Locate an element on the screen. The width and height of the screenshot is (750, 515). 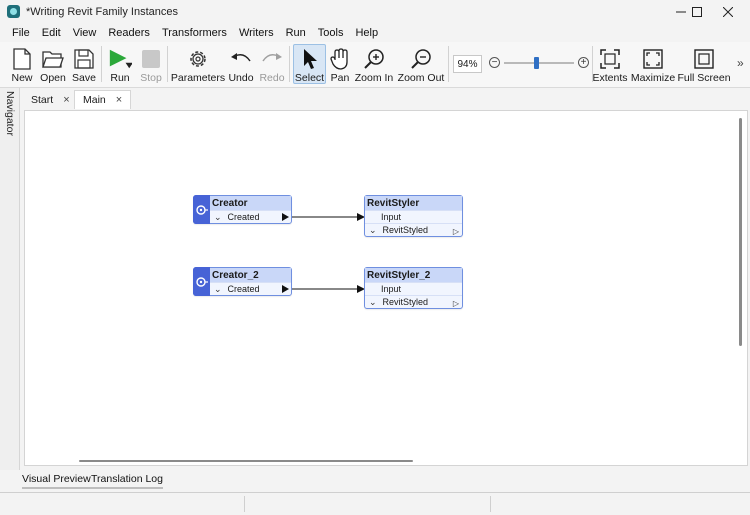
window-title: *Writing Revit Family Instances is located at coordinates (102, 12).